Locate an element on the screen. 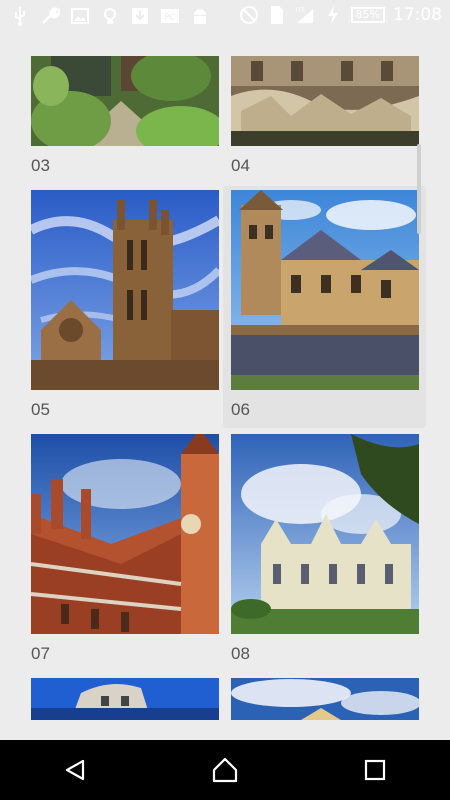  recents-button is located at coordinates (375, 770).